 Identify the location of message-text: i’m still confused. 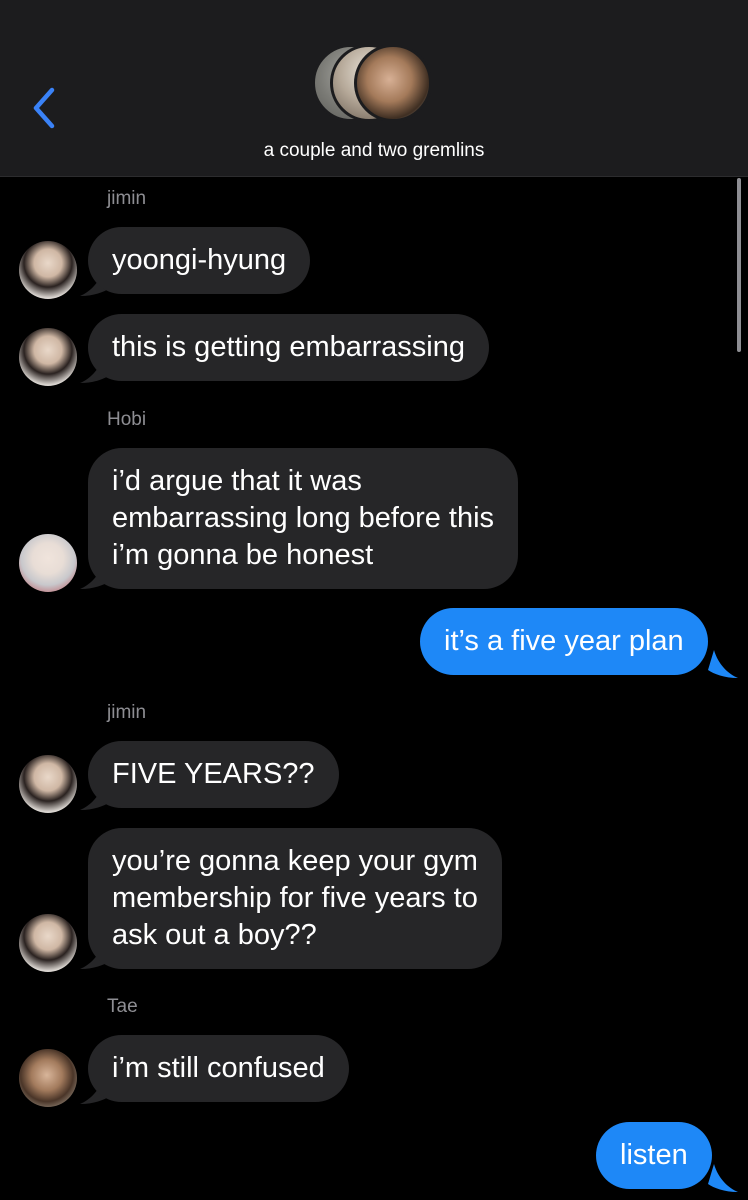
(218, 1068).